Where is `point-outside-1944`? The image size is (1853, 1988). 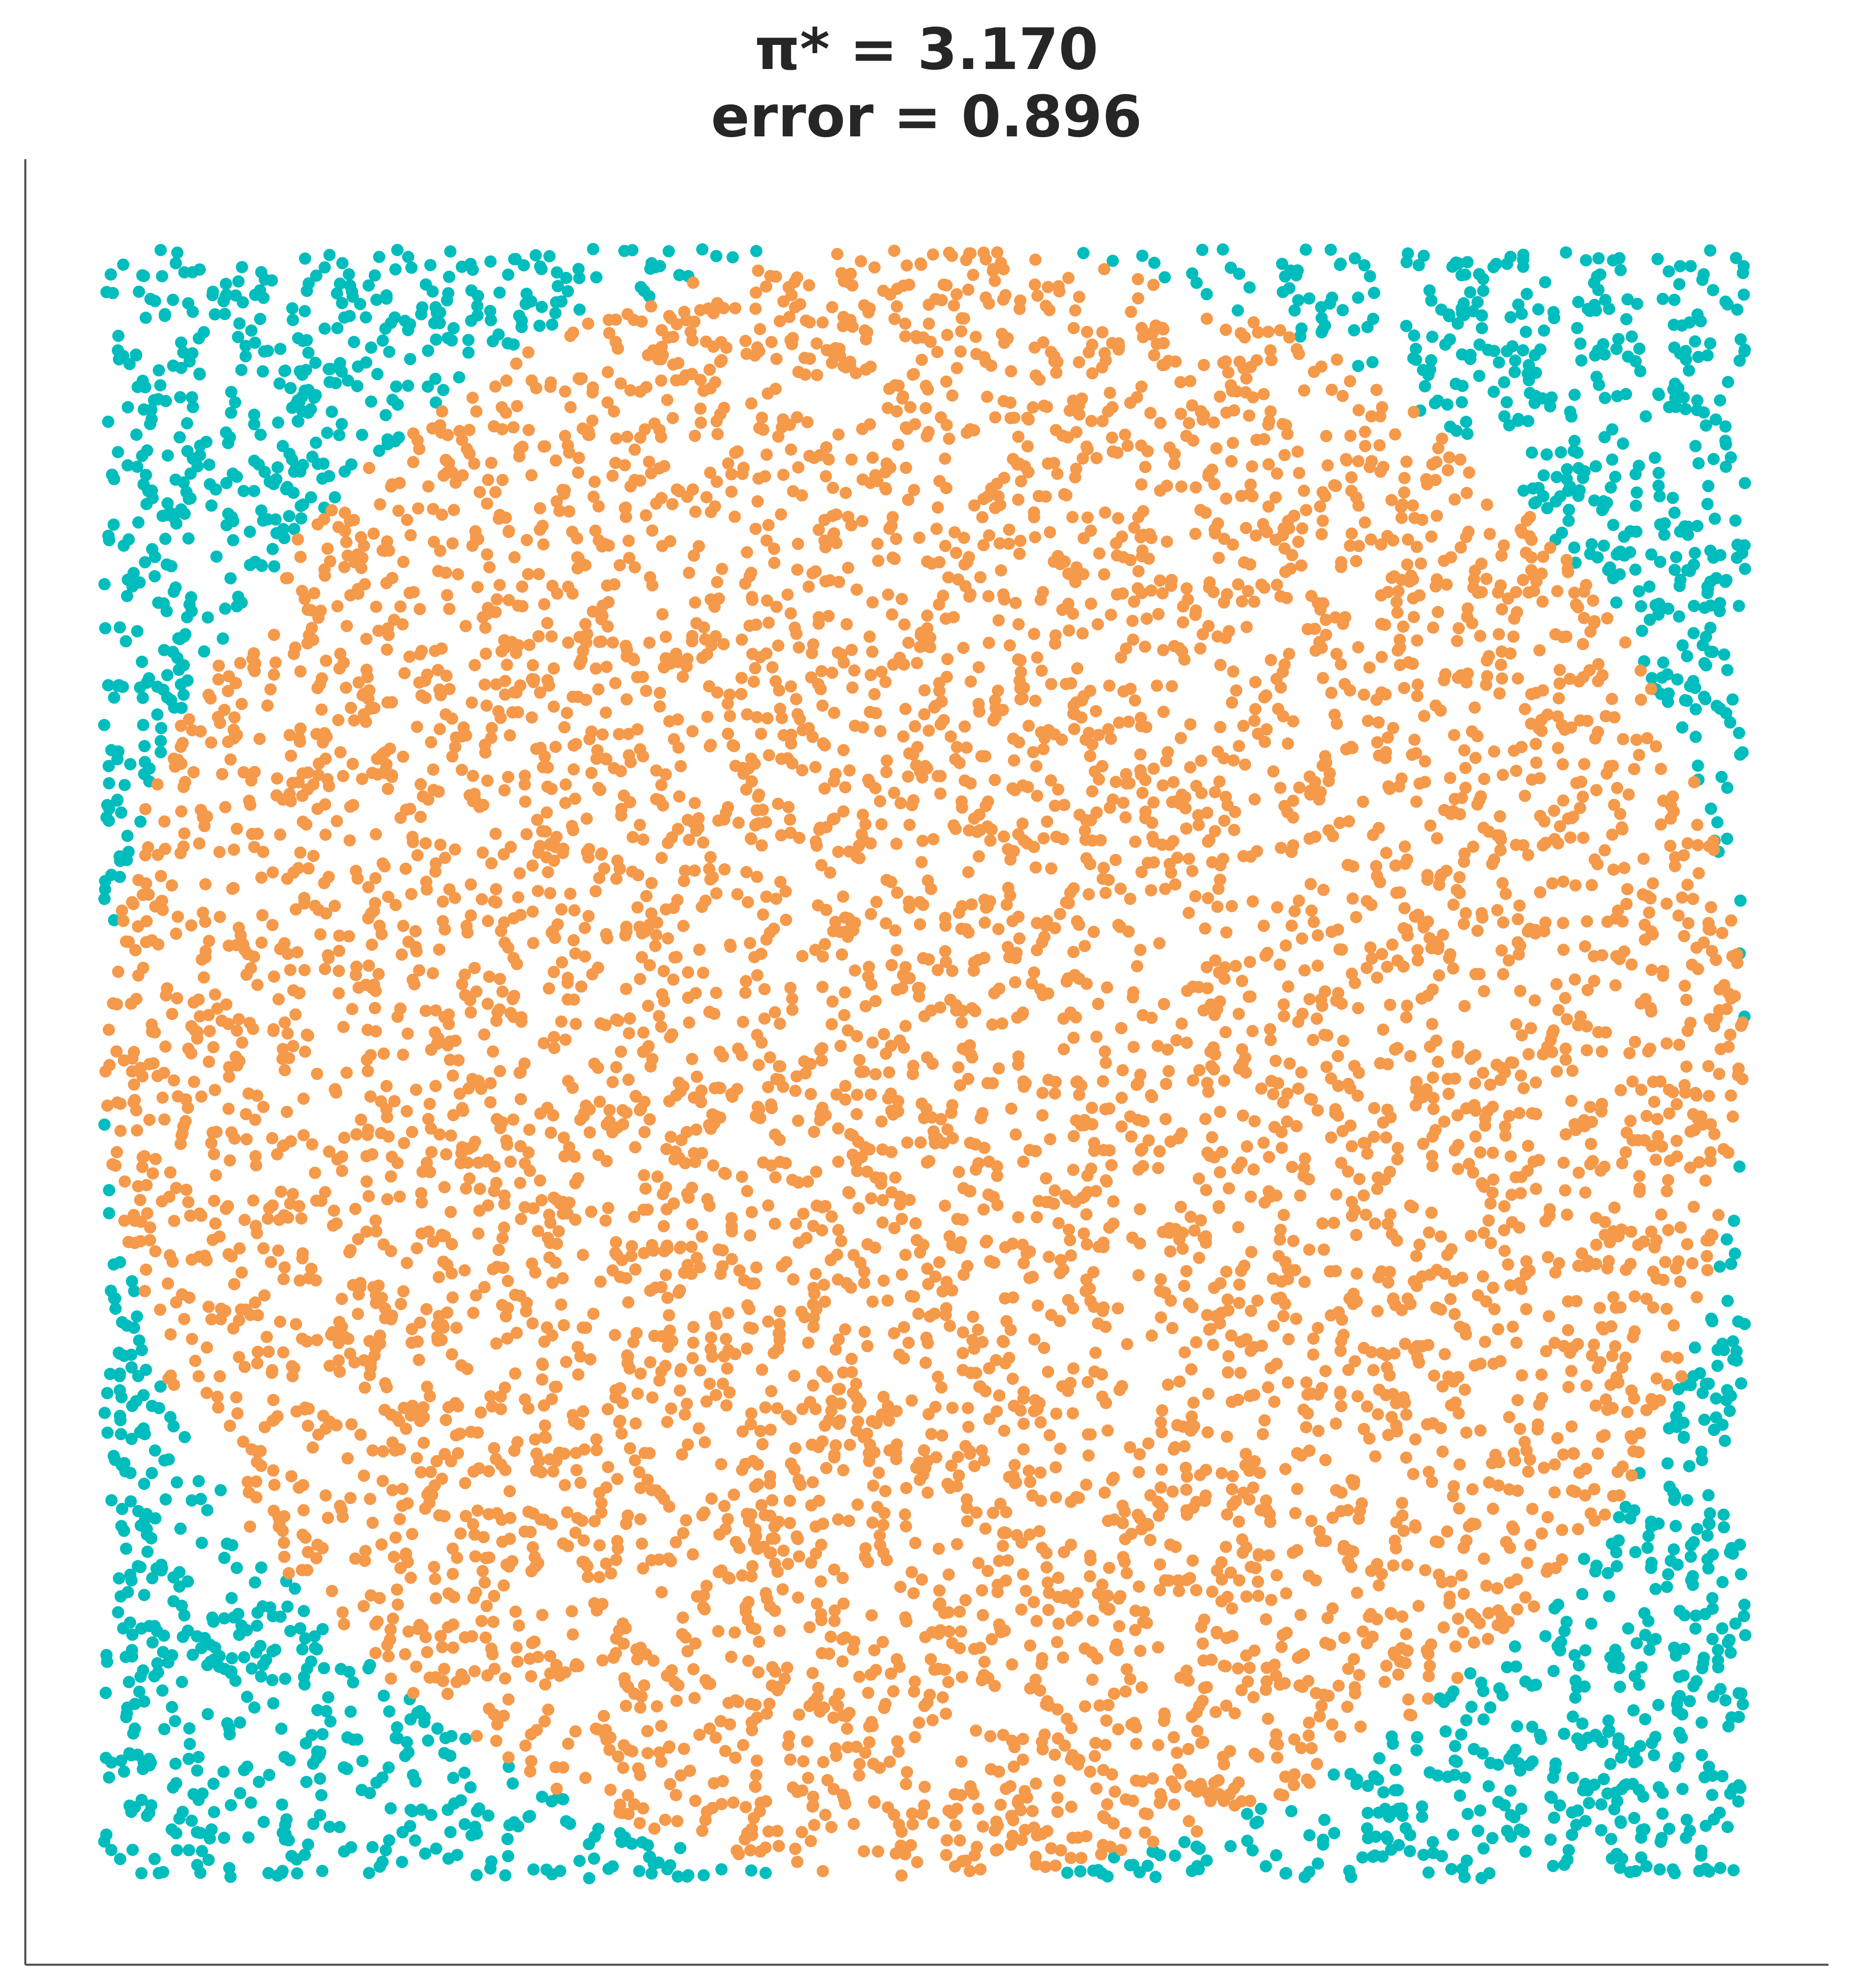
point-outside-1944 is located at coordinates (1525, 1851).